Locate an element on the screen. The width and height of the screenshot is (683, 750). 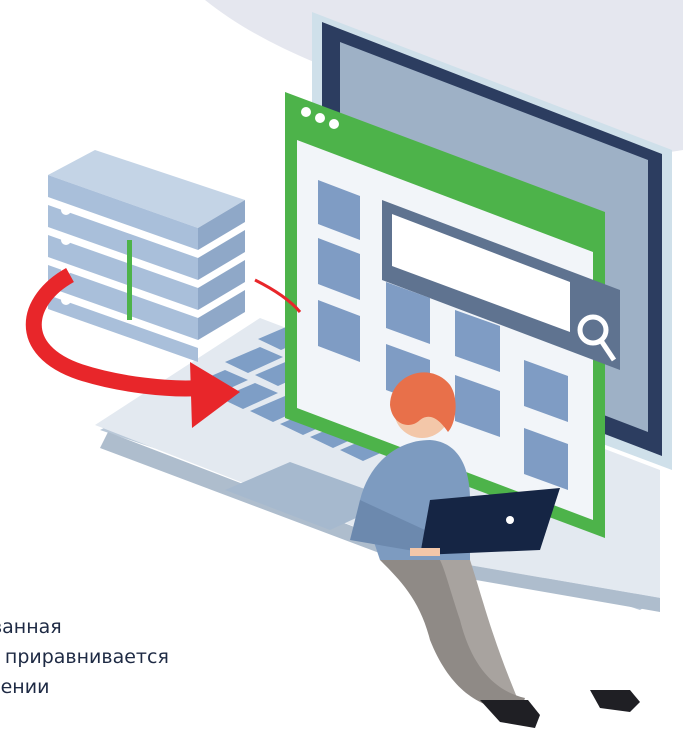
caption-line: остижении is located at coordinates (25, 687).